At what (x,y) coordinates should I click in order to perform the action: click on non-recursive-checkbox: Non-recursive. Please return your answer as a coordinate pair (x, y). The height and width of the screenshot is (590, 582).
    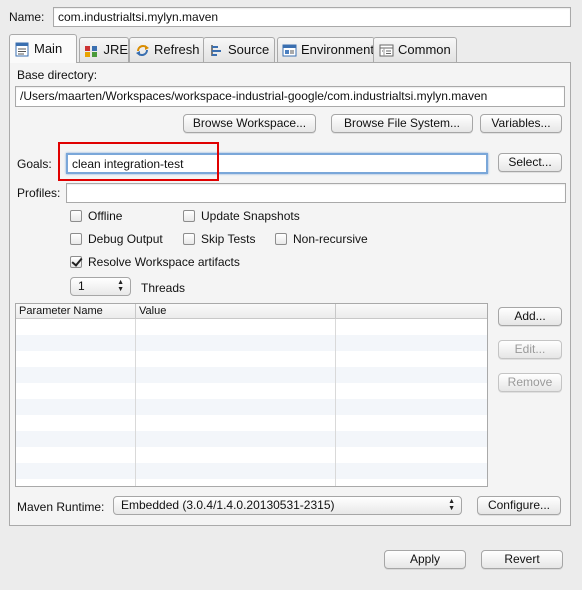
    Looking at the image, I should click on (321, 239).